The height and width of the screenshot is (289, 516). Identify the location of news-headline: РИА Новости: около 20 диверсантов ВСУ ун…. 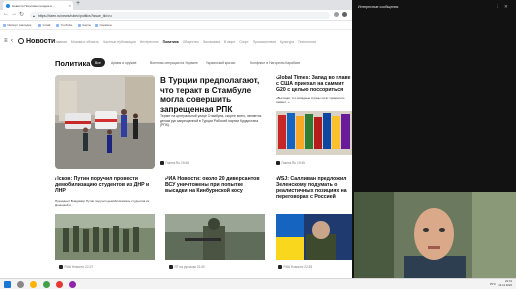
(215, 185).